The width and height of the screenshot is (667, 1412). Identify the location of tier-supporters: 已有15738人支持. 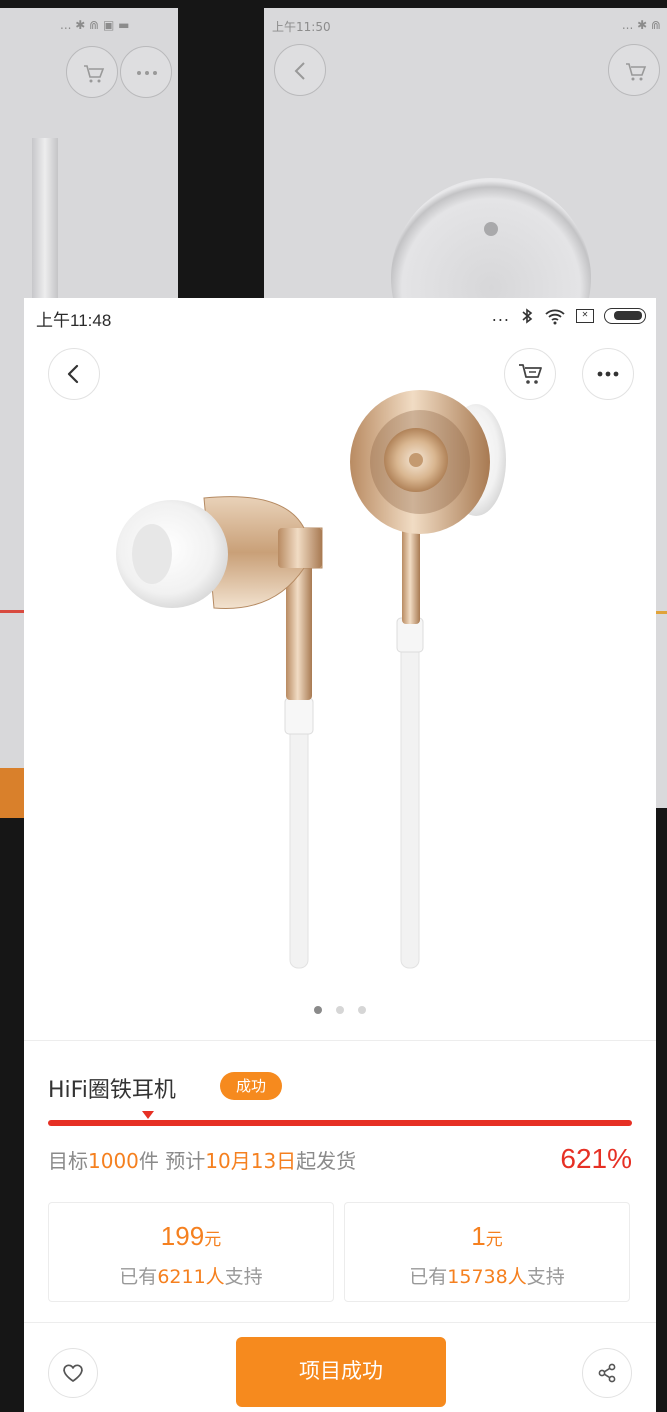
(487, 1275).